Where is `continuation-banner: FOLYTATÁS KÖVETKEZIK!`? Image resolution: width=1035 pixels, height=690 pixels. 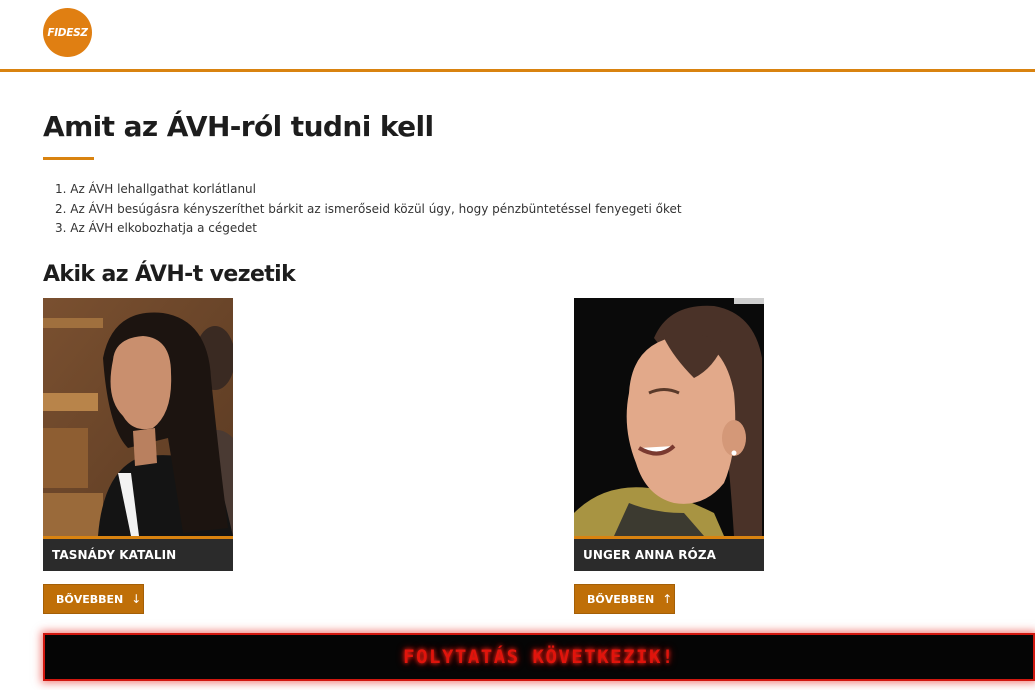 continuation-banner: FOLYTATÁS KÖVETKEZIK! is located at coordinates (539, 657).